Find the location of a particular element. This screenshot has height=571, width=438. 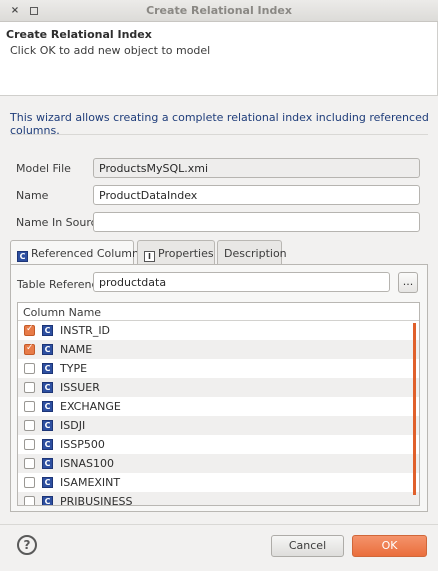

tab-referenced-columns: C Referenced Columns is located at coordinates (77, 252).